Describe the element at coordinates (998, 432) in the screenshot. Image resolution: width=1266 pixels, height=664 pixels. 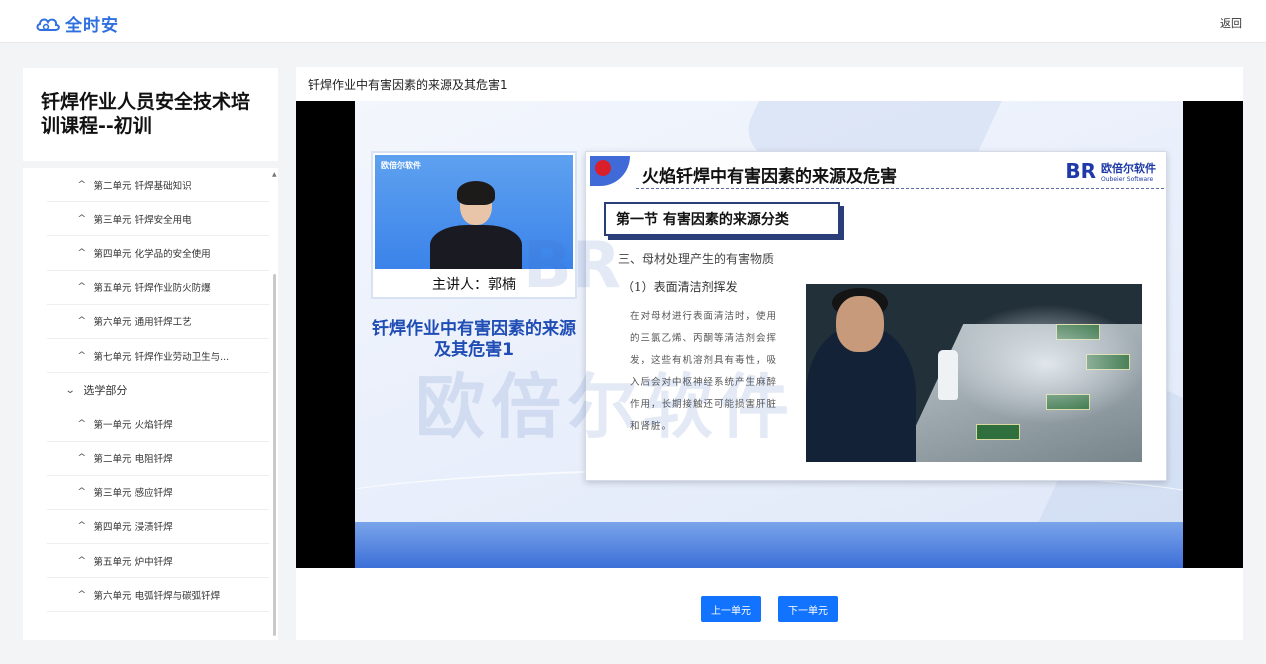
I see `photo-circuit-board` at that location.